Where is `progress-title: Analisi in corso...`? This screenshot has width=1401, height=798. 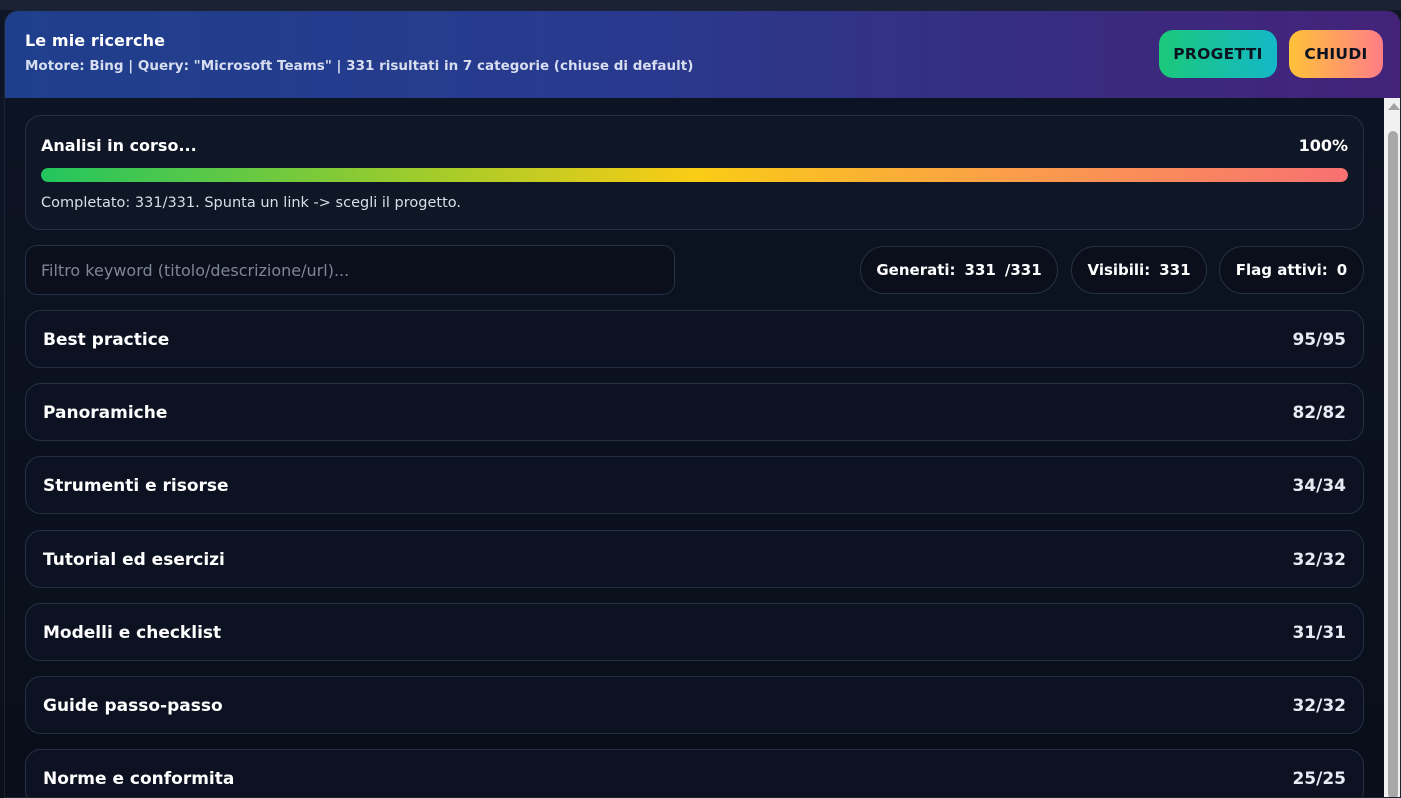 progress-title: Analisi in corso... is located at coordinates (119, 145).